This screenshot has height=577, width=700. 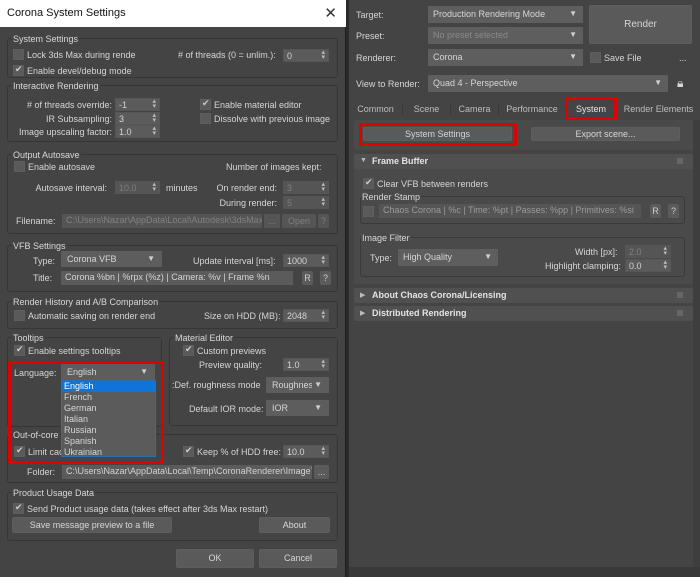 I want to click on ior-mode-dropdown: IOR ▼, so click(x=297, y=408).